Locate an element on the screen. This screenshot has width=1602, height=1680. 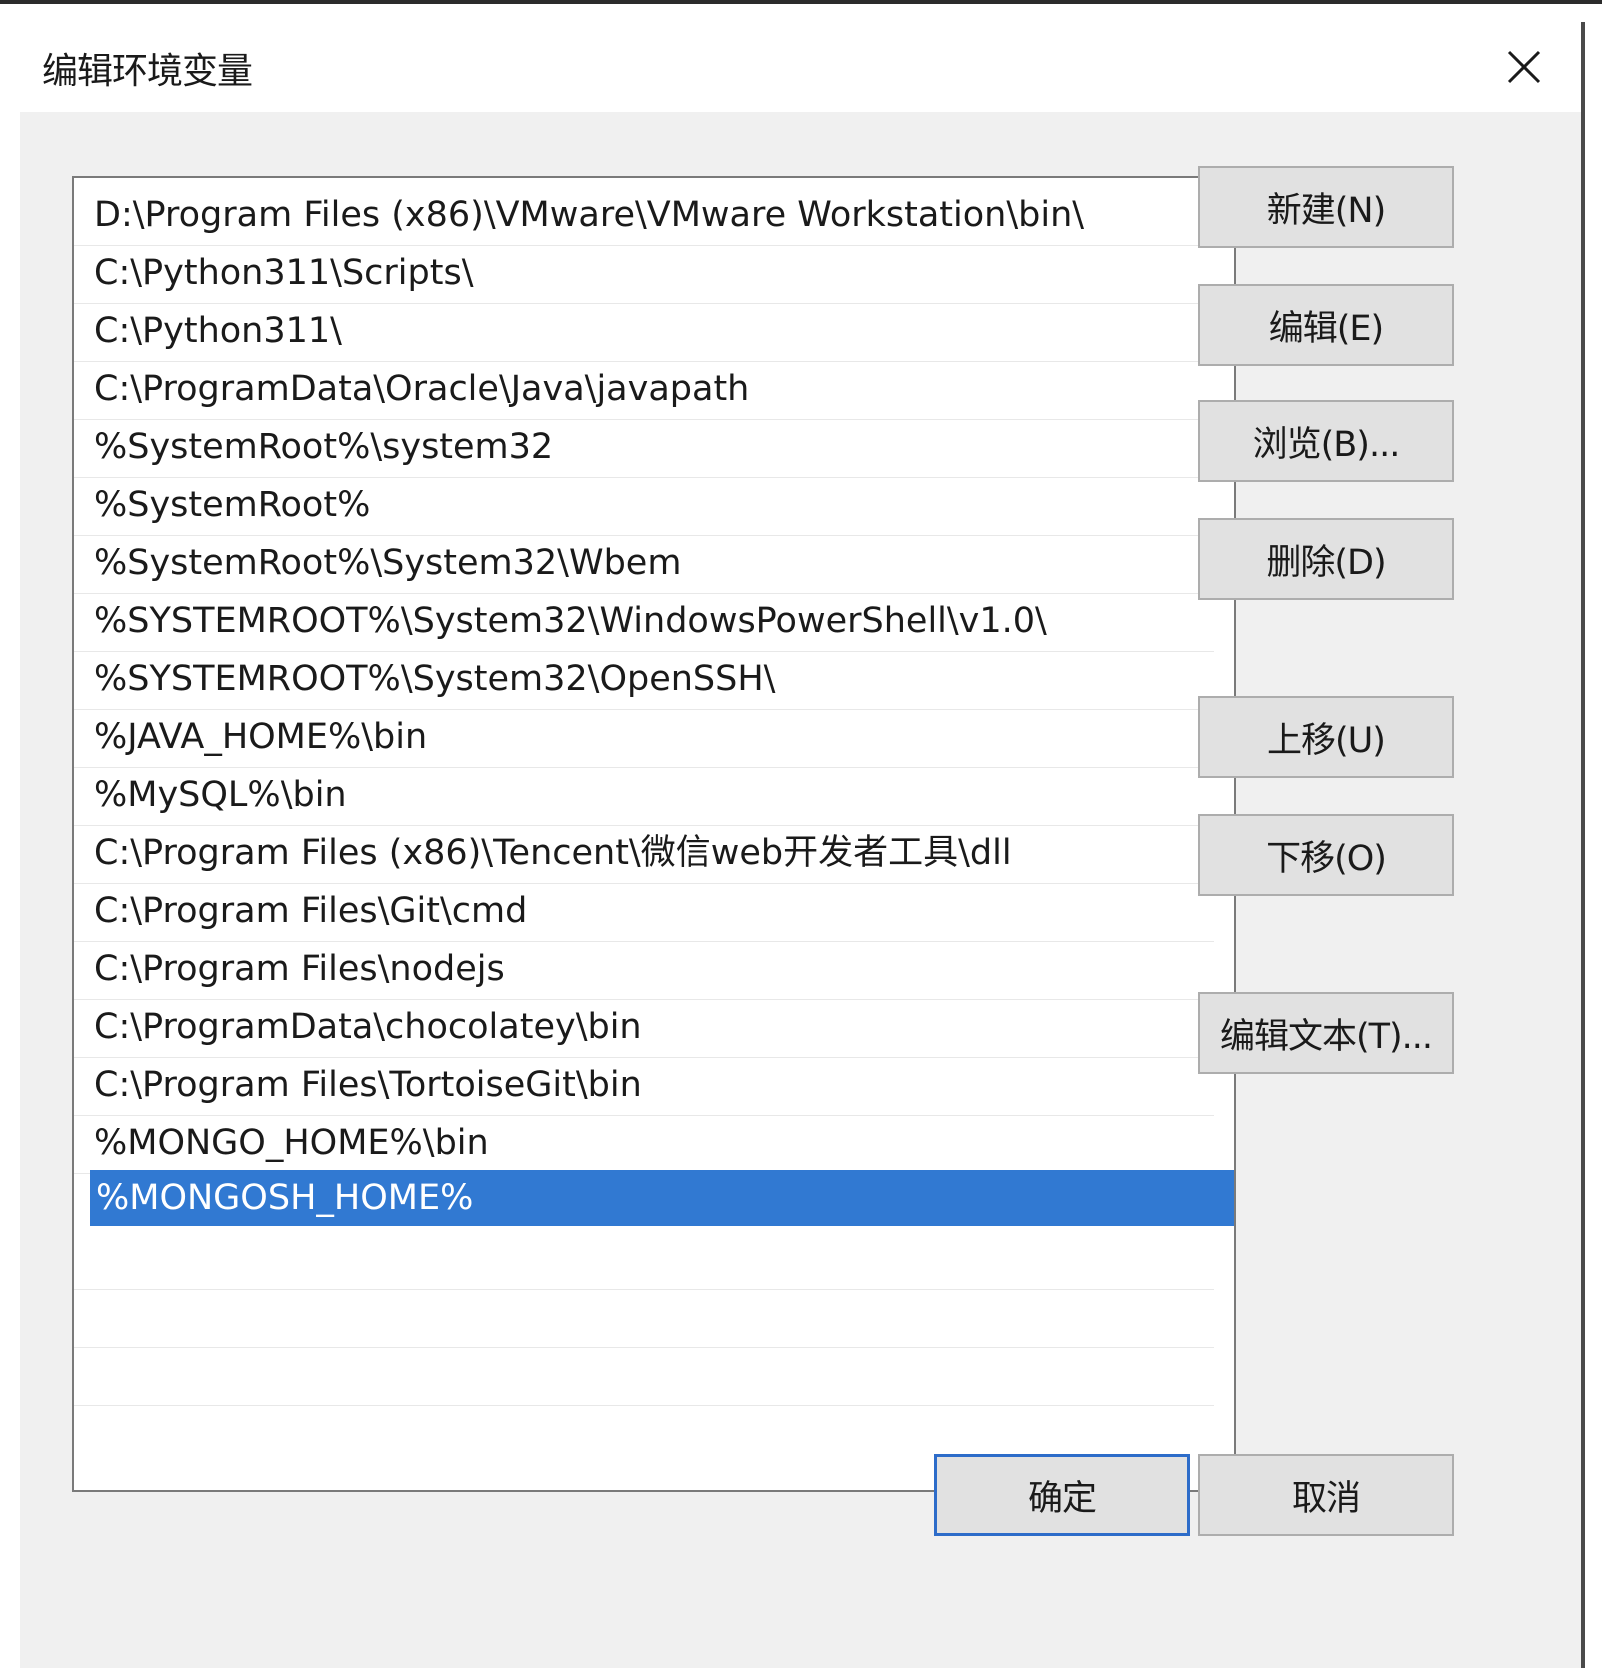
ok-button: 确定 is located at coordinates (1062, 1495).